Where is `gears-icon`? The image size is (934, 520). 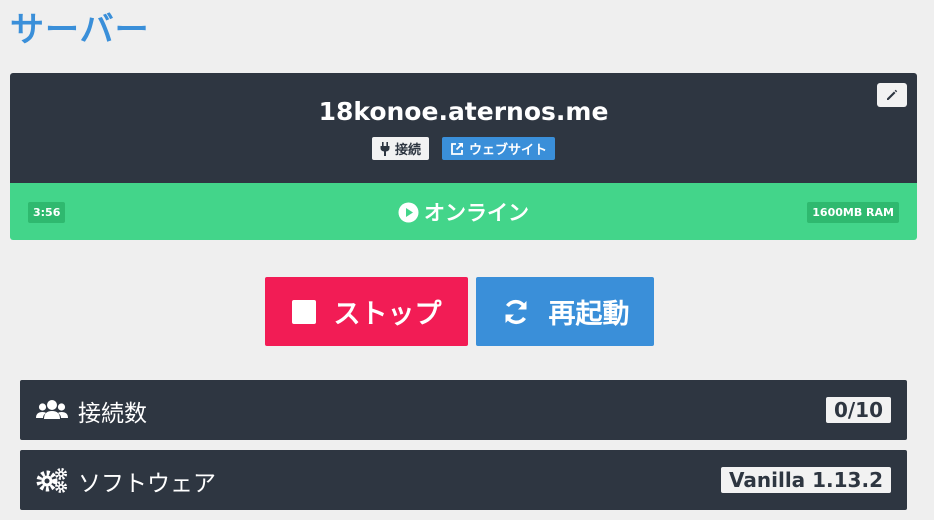 gears-icon is located at coordinates (51, 480).